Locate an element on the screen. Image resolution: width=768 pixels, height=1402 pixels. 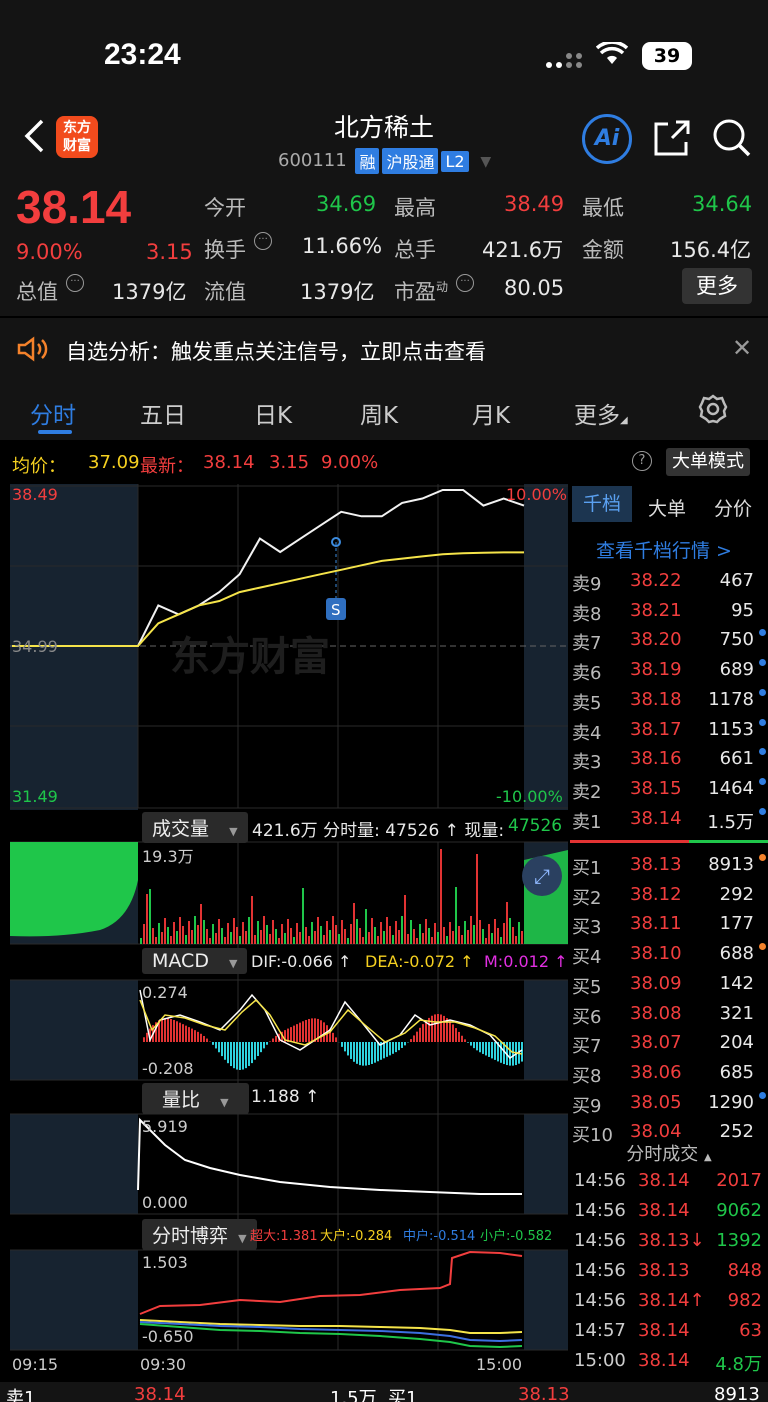
game-label: 分时博弈 is located at coordinates (190, 1236).